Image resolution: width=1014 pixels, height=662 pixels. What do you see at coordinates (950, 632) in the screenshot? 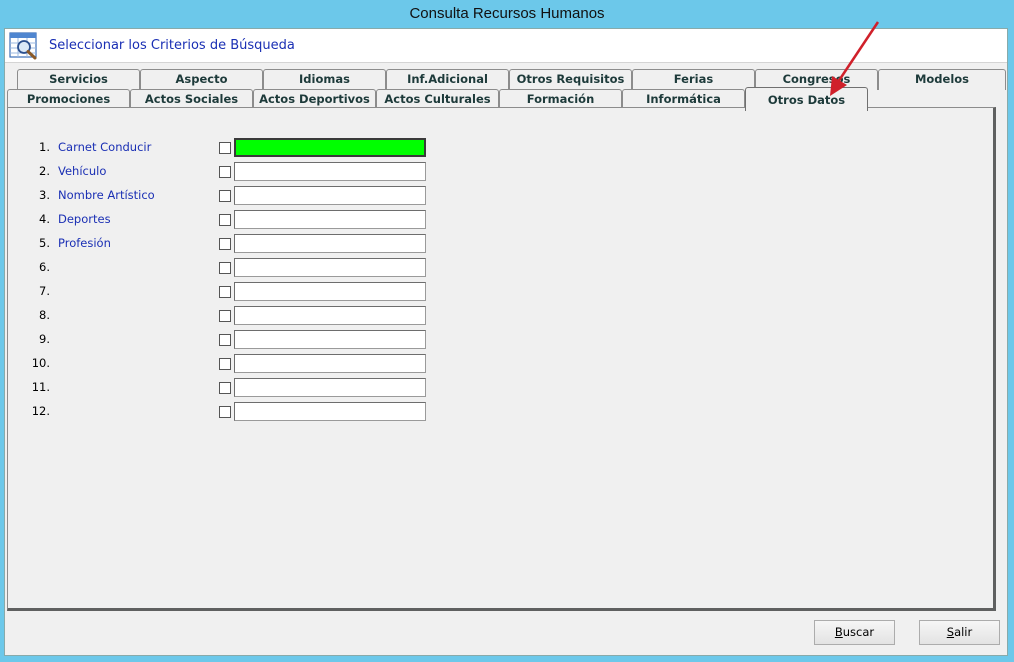
I see `exit-button-accel: S` at bounding box center [950, 632].